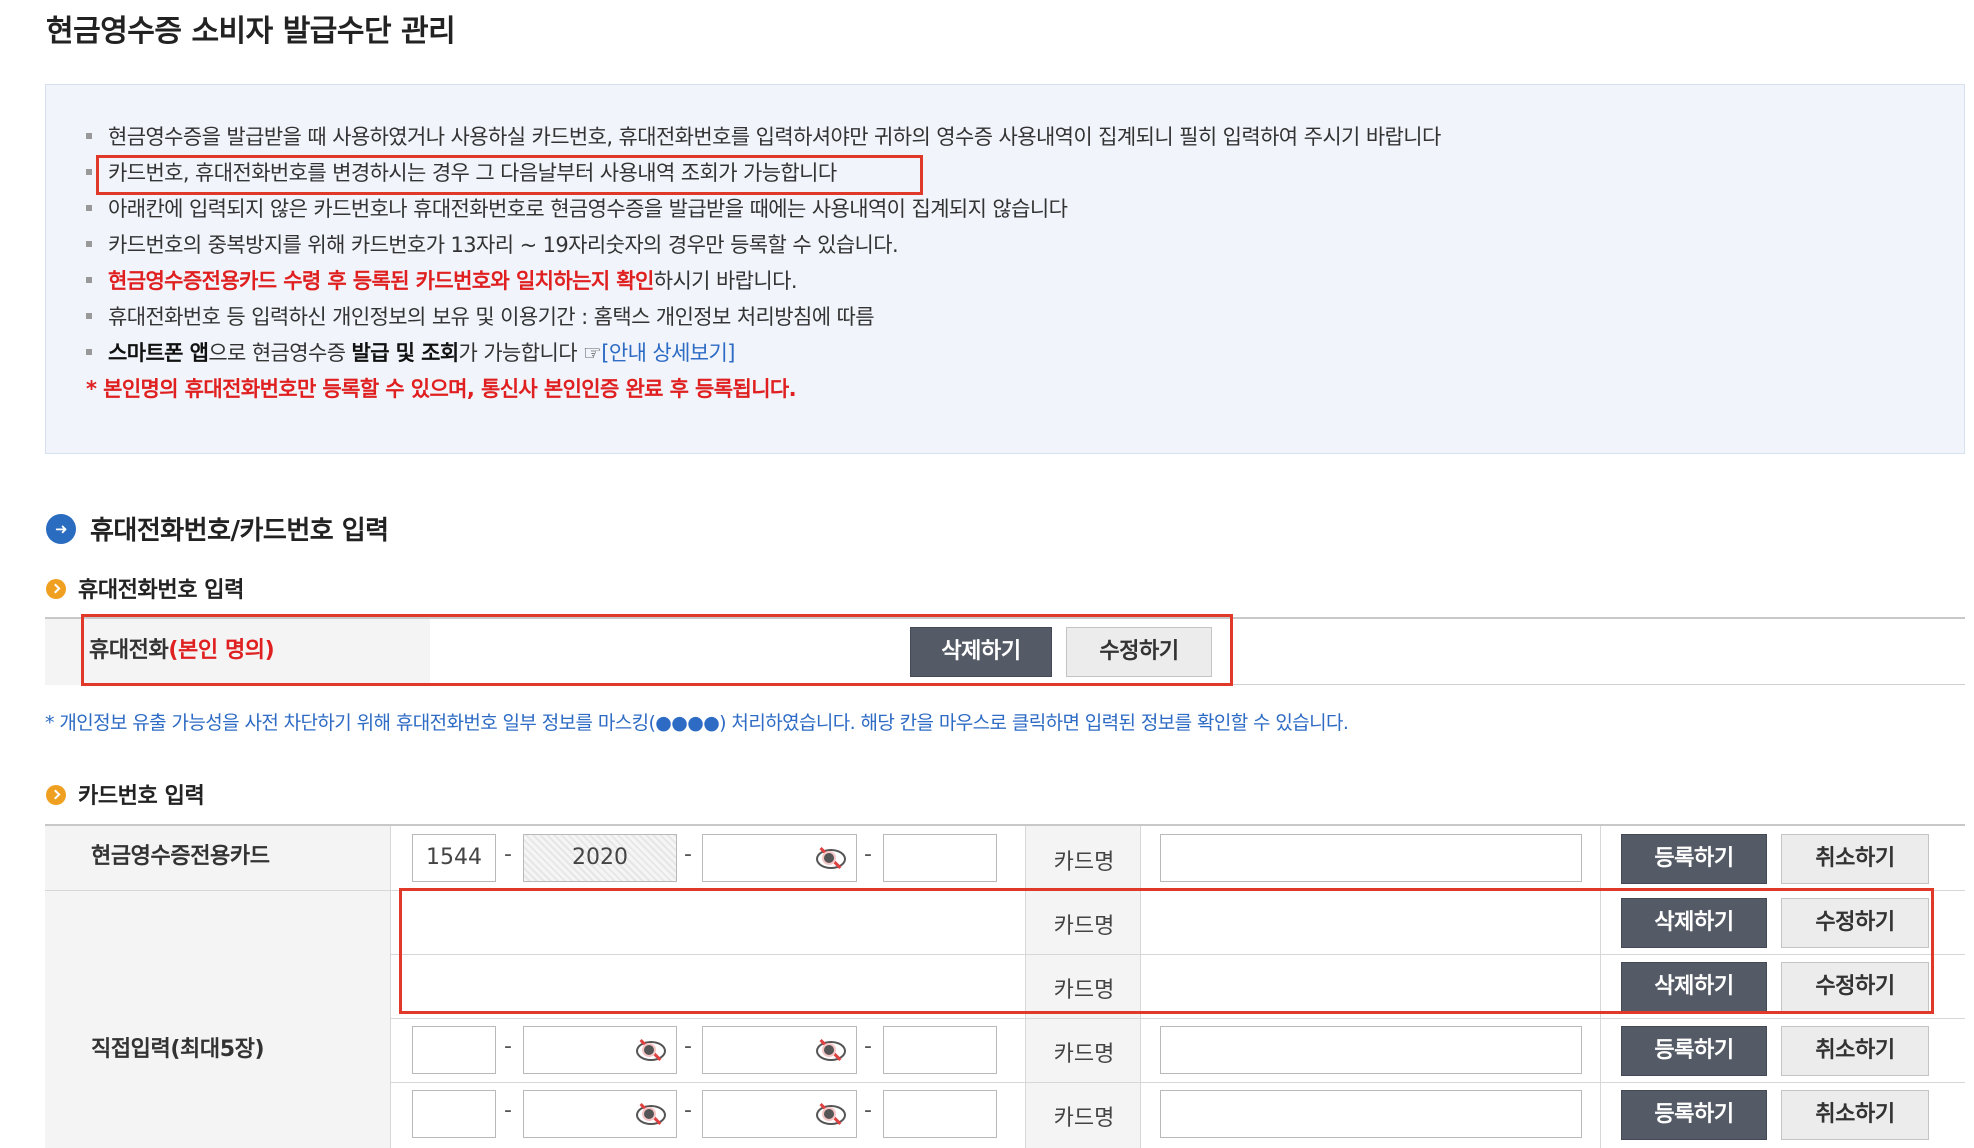 The width and height of the screenshot is (1974, 1148). Describe the element at coordinates (668, 353) in the screenshot. I see `guide-detail-link: [안내 상세보기]` at that location.